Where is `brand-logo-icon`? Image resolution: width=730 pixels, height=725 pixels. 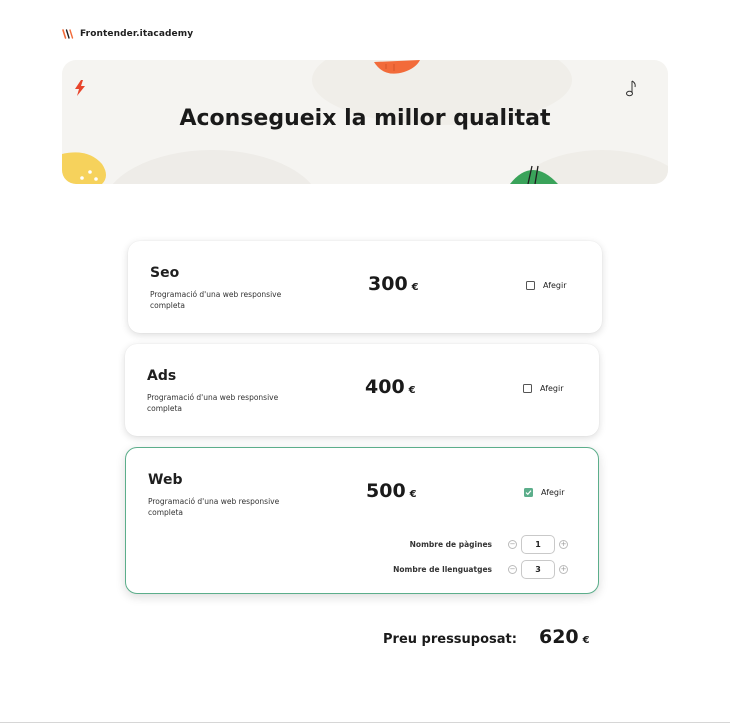 brand-logo-icon is located at coordinates (68, 34).